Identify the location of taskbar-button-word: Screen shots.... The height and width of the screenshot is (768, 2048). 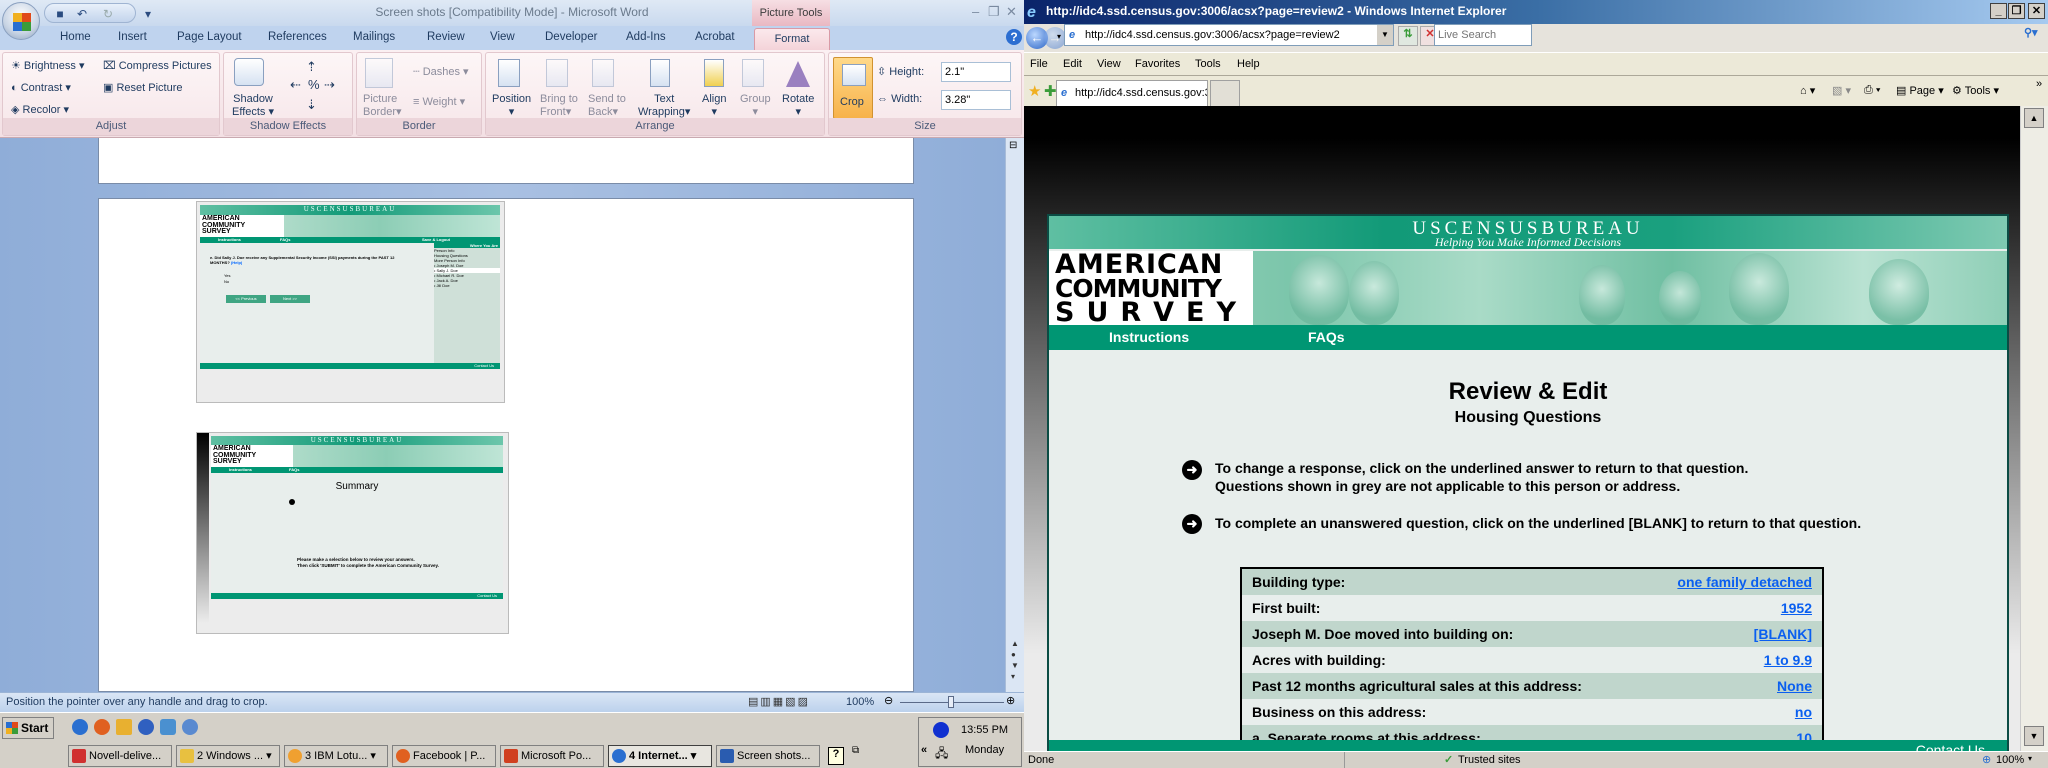
(768, 756).